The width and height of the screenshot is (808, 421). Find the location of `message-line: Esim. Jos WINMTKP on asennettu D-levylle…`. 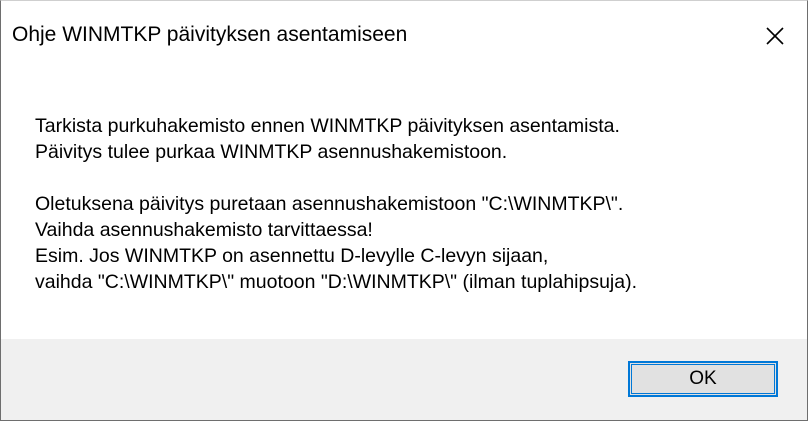

message-line: Esim. Jos WINMTKP on asennettu D-levylle… is located at coordinates (292, 256).